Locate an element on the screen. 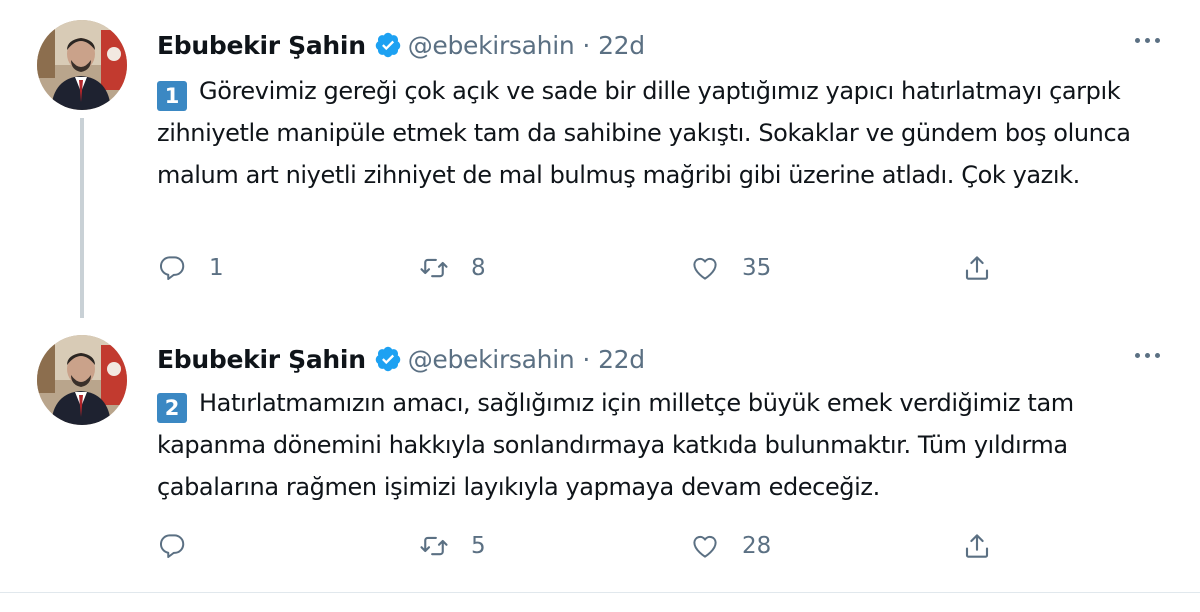 The image size is (1200, 612). keycap-number-badge: 2 is located at coordinates (172, 408).